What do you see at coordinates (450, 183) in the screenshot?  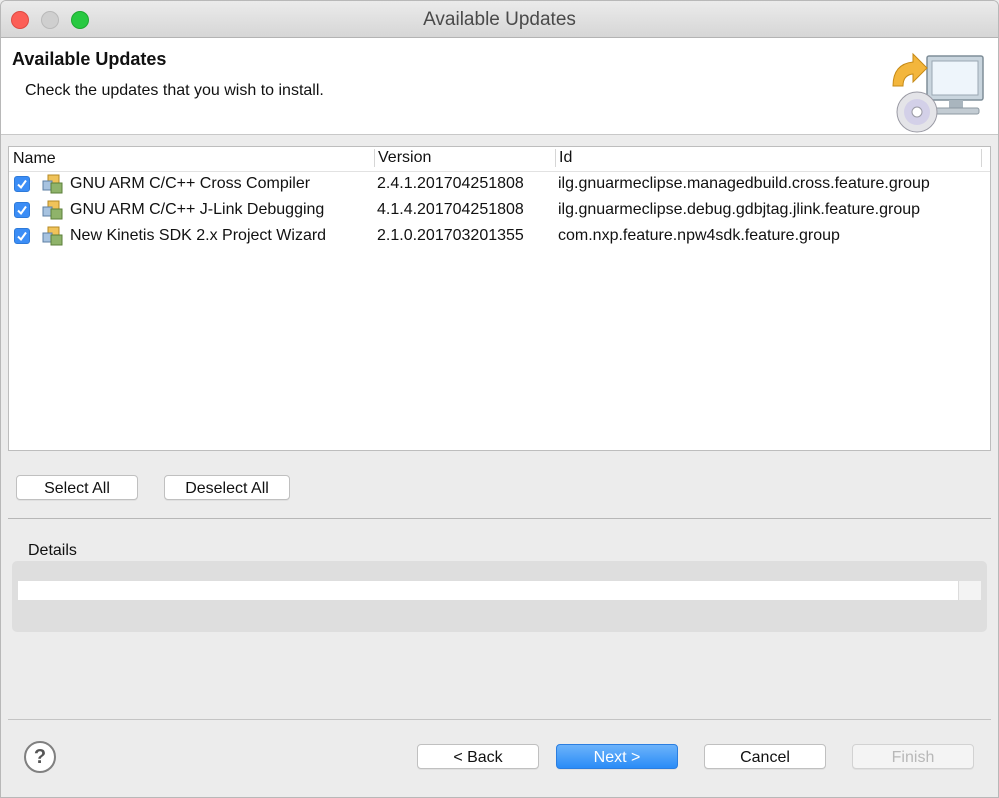 I see `update-version: 2.4.1.201704251808` at bounding box center [450, 183].